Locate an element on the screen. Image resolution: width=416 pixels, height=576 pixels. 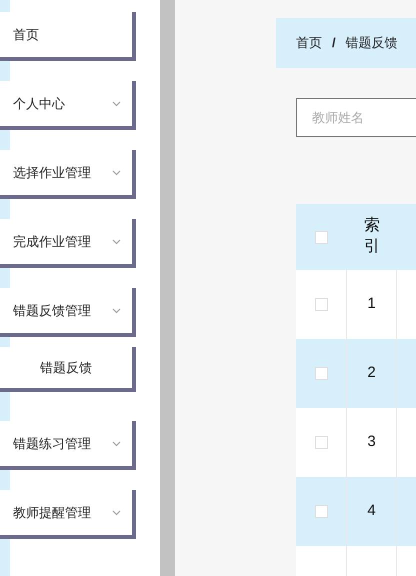
menu-item: 错题反馈管理 is located at coordinates (68, 312).